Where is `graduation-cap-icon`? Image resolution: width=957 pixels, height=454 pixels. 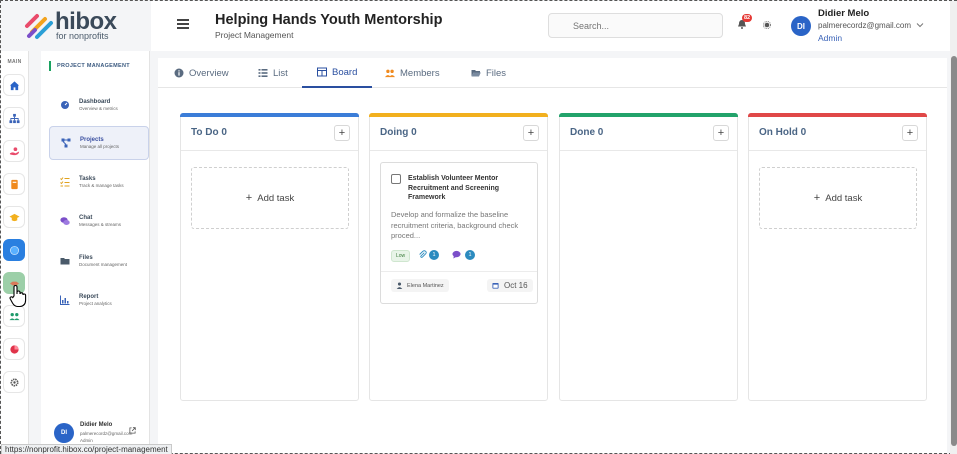
graduation-cap-icon is located at coordinates (14, 217).